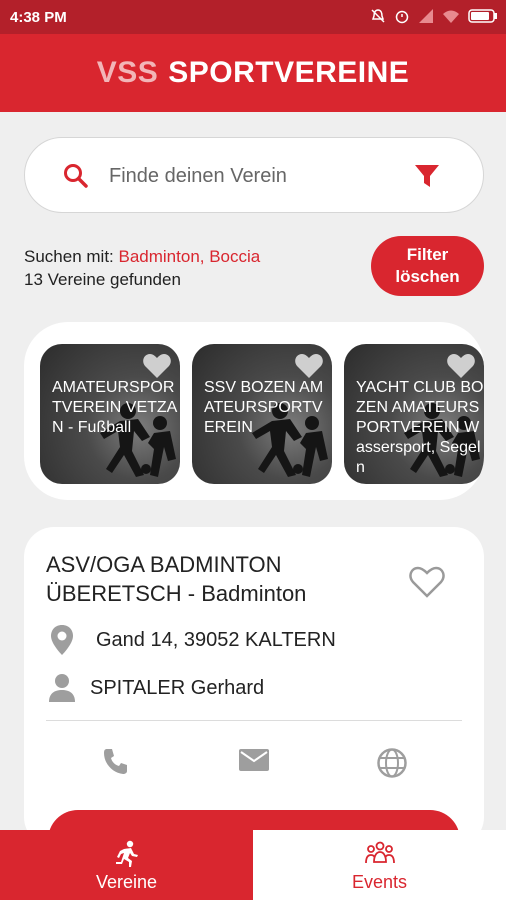 The width and height of the screenshot is (506, 900). I want to click on club-address: Gand 14, 39052 KALTERN, so click(216, 639).